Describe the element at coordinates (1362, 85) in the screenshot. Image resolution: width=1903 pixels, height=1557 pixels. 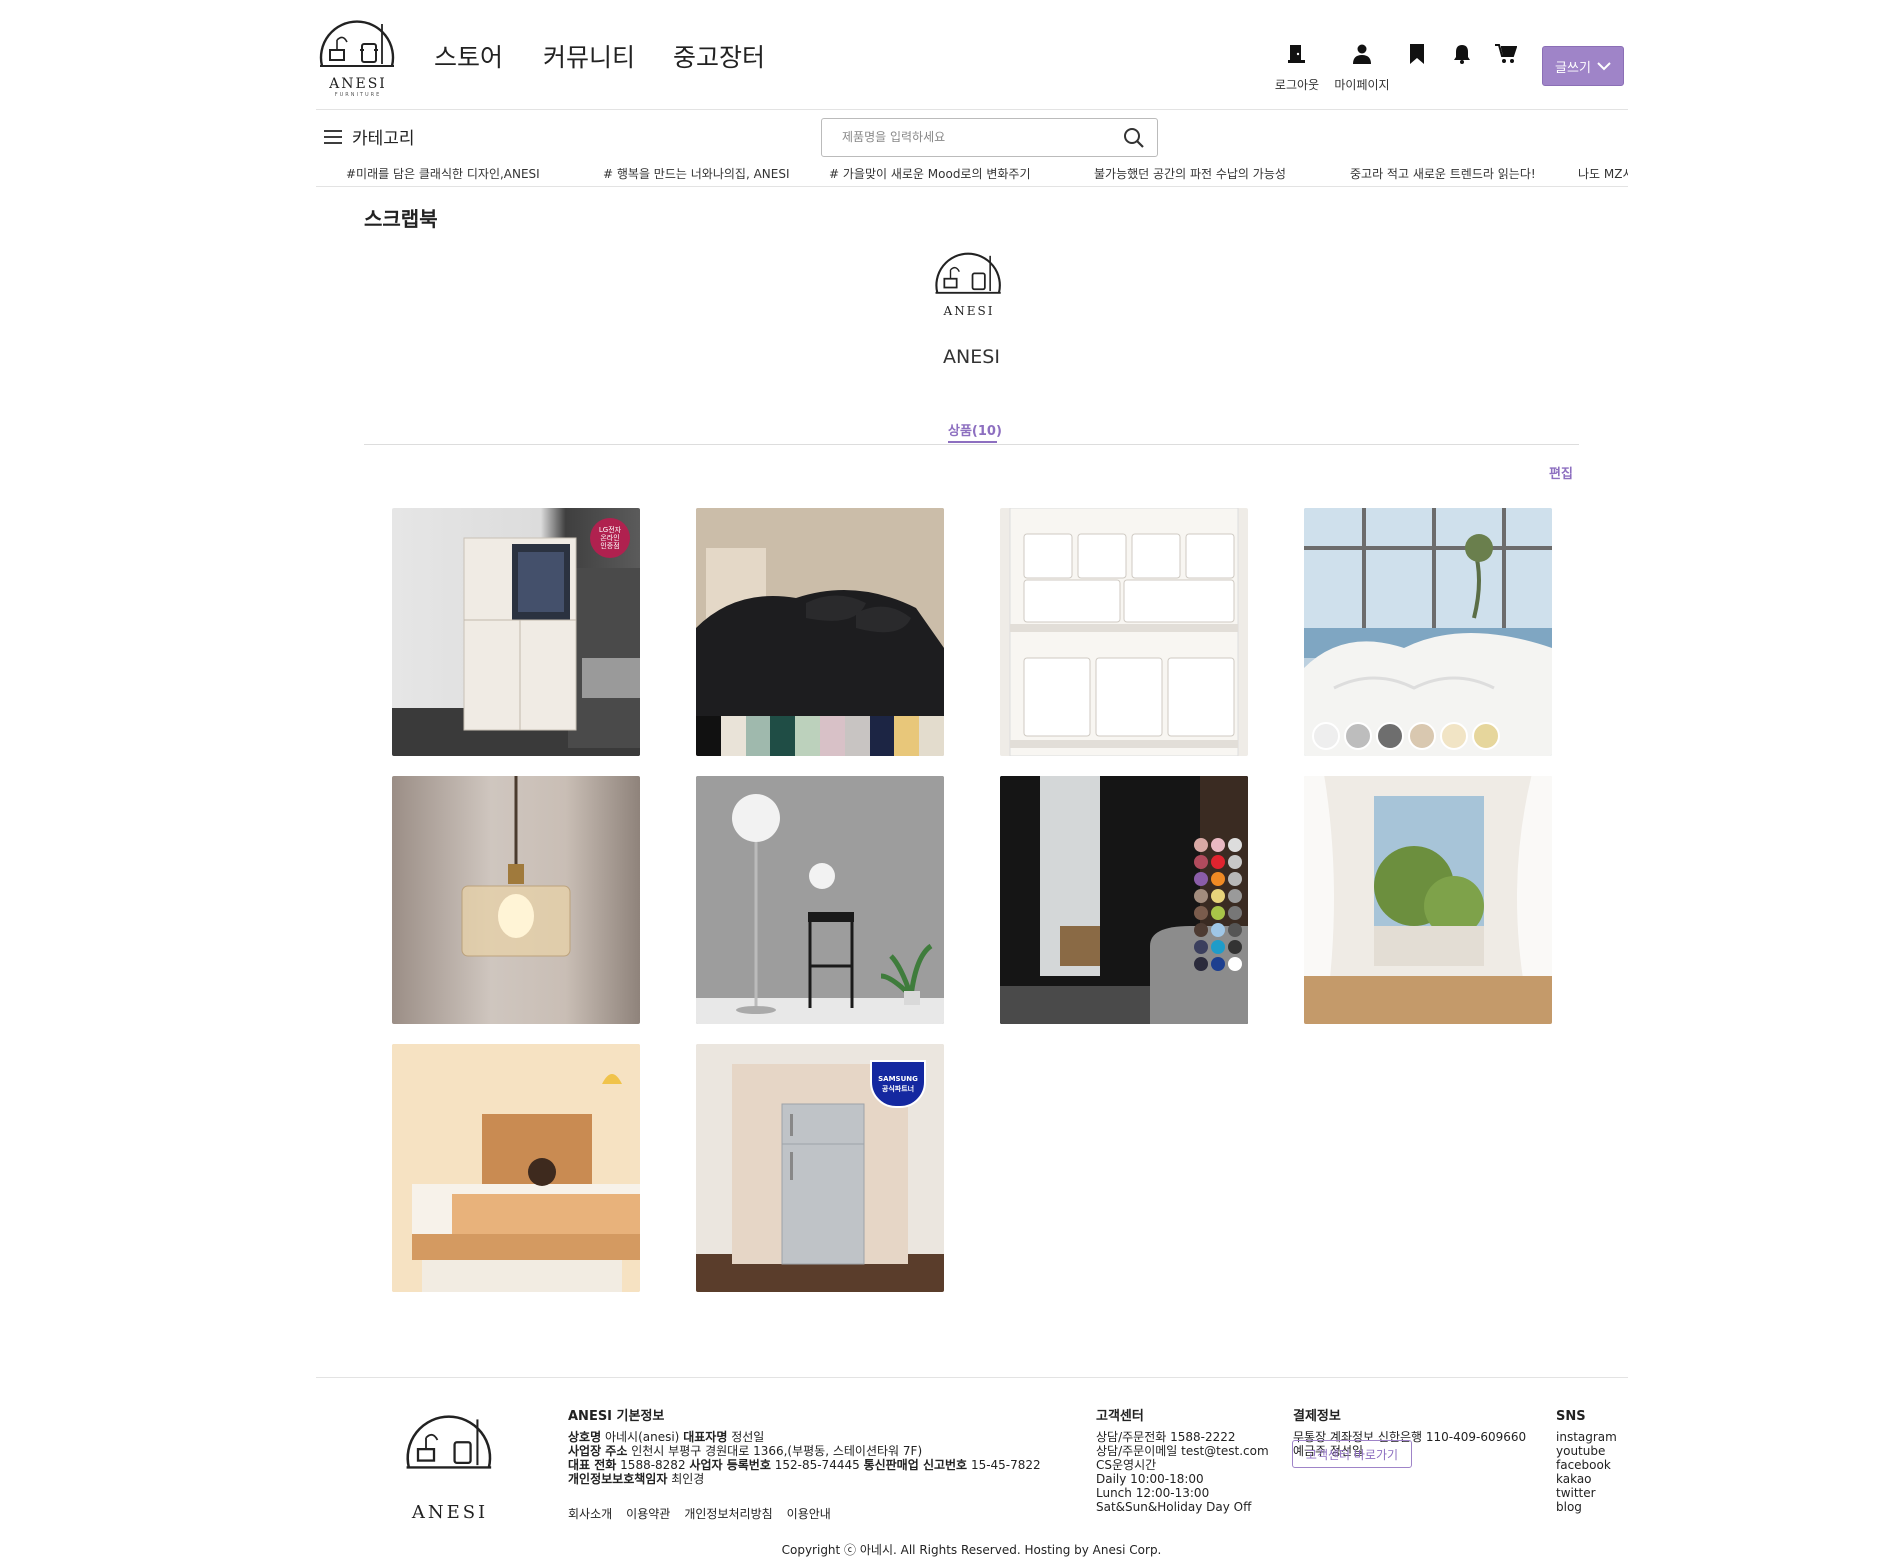
I see `mypage-label: 마이페이지` at that location.